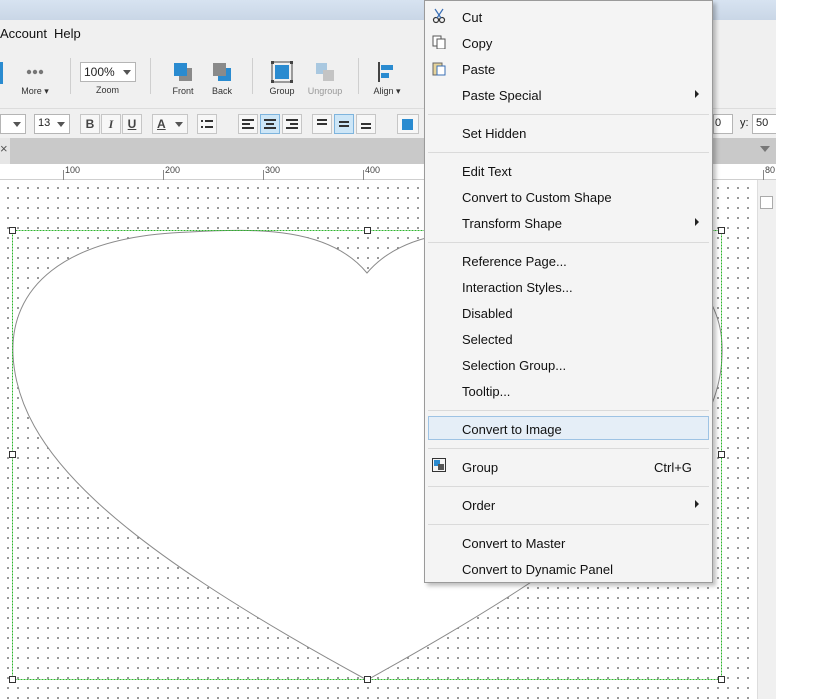 This screenshot has width=819, height=699. What do you see at coordinates (132, 124) in the screenshot?
I see `underline-button: U` at bounding box center [132, 124].